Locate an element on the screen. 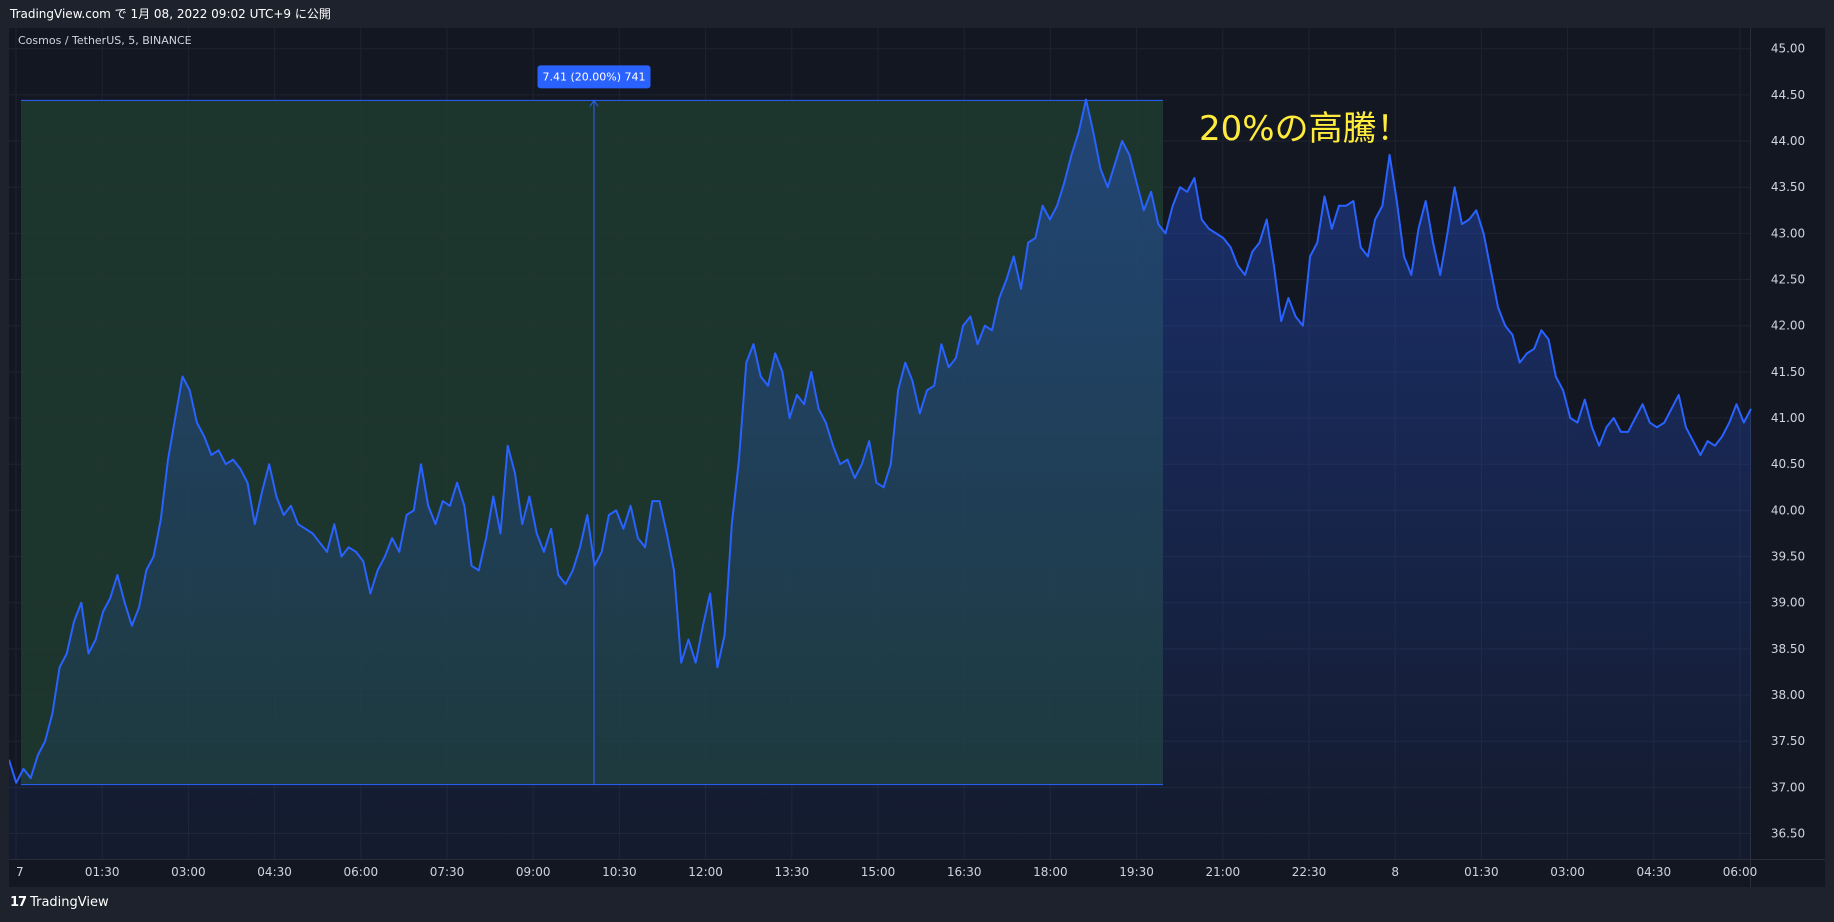 This screenshot has height=922, width=1834. tradingview-logo-icon: 17 is located at coordinates (18, 902).